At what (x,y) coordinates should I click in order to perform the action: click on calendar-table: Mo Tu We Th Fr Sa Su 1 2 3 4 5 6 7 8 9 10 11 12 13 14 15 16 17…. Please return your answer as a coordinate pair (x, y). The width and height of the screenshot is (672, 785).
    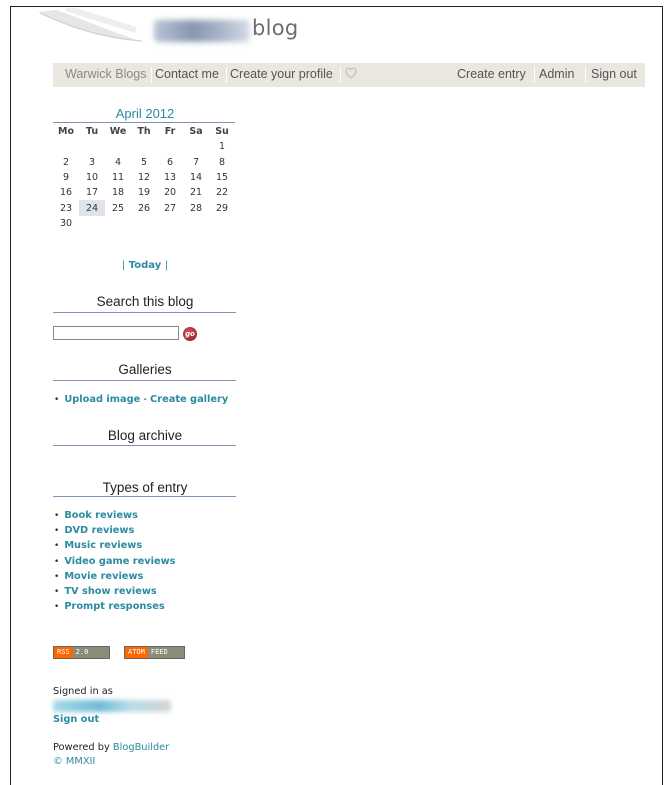
    Looking at the image, I should click on (144, 177).